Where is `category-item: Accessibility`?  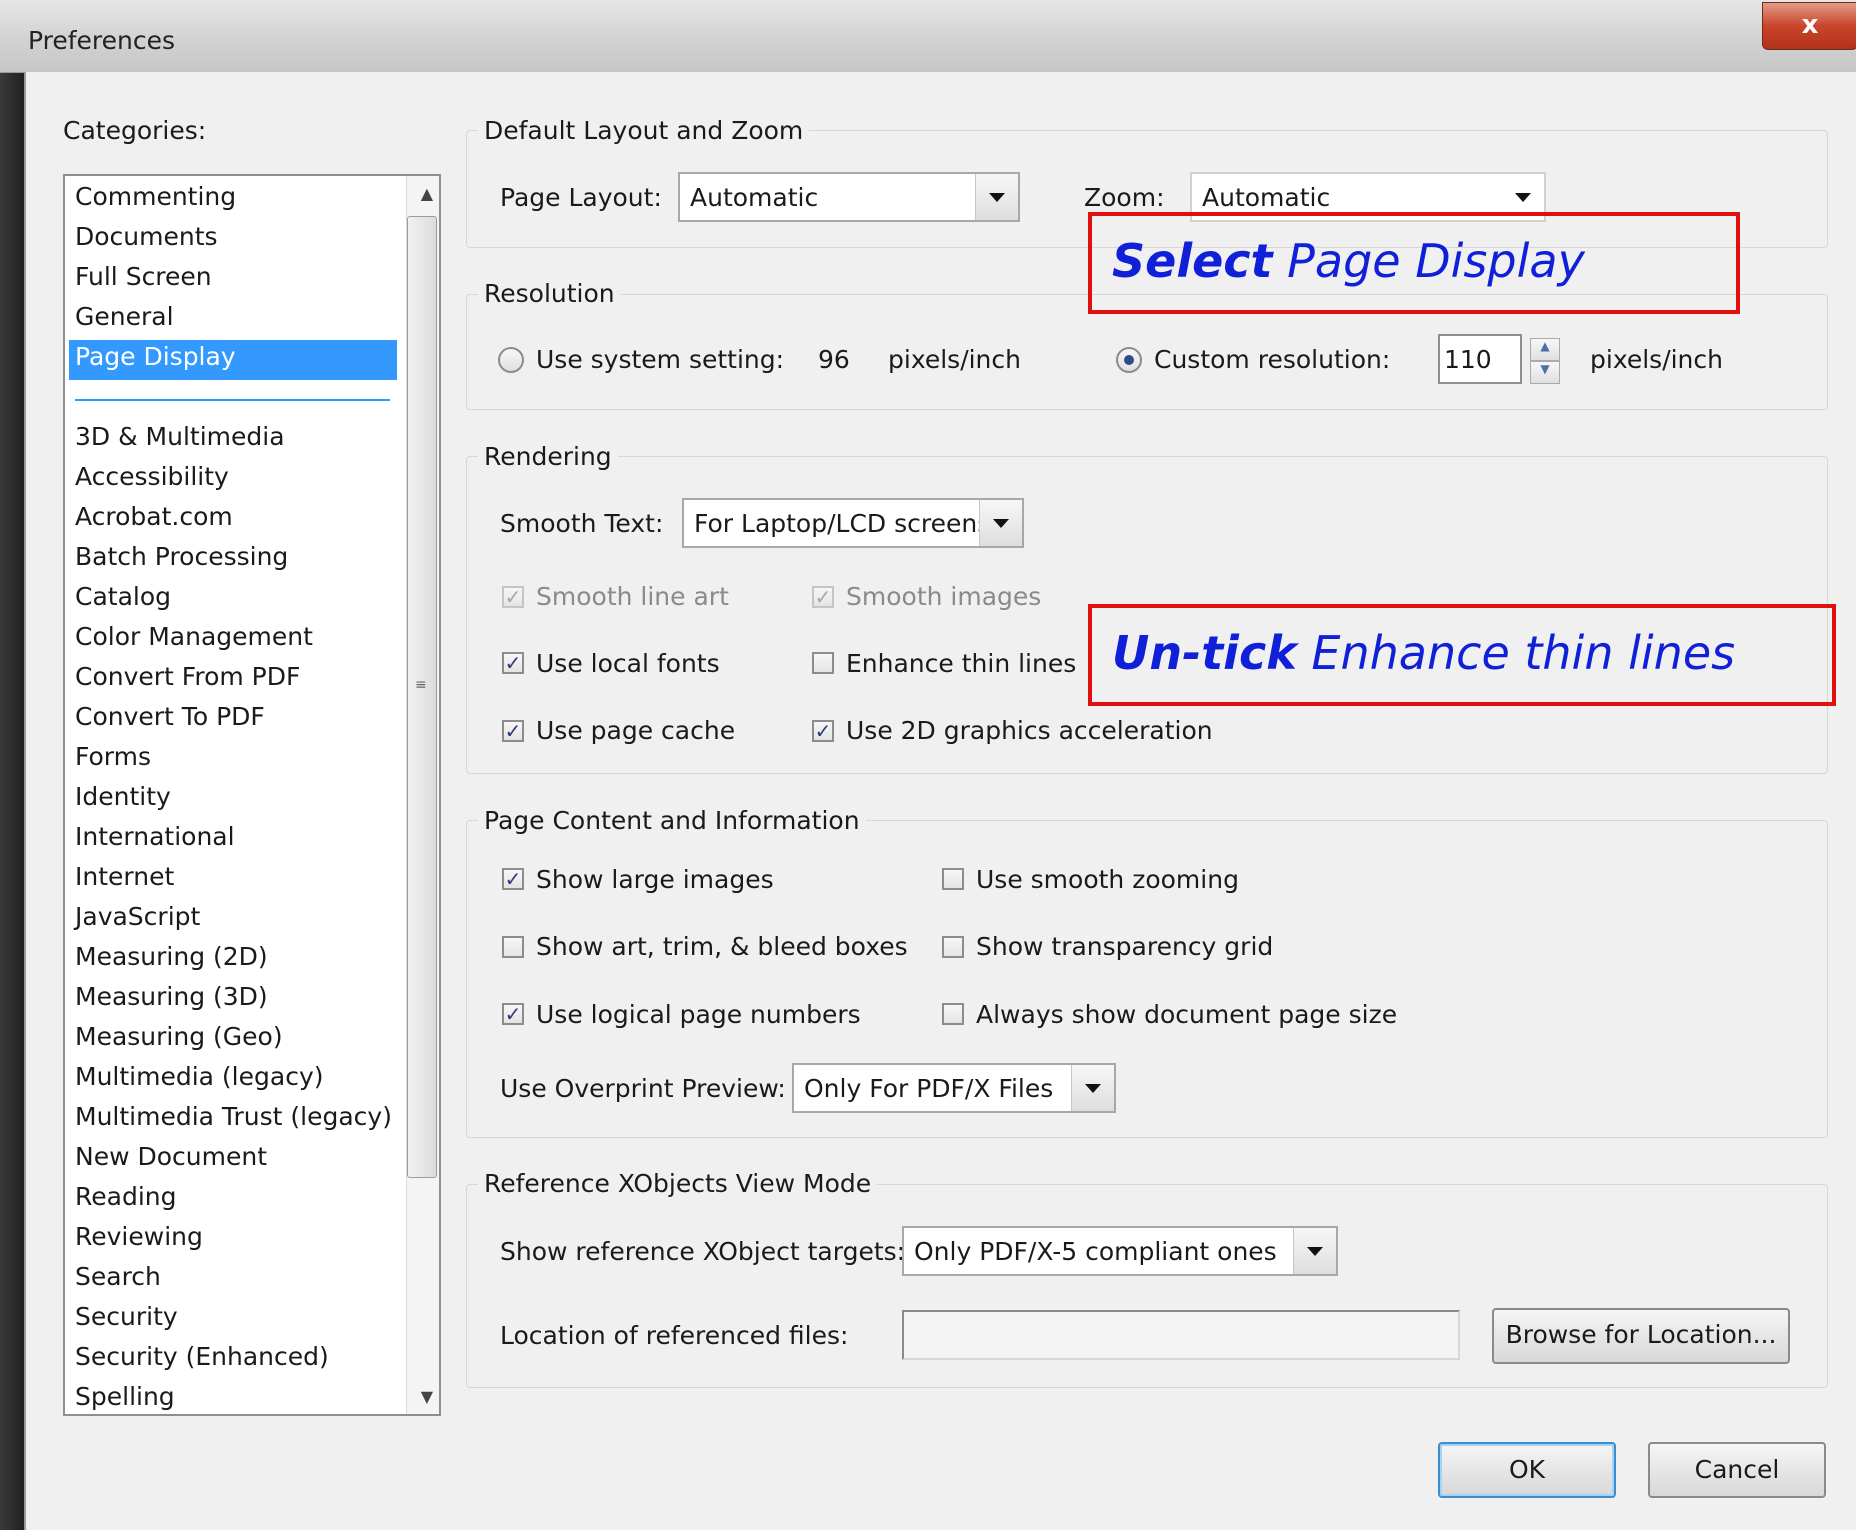
category-item: Accessibility is located at coordinates (152, 476).